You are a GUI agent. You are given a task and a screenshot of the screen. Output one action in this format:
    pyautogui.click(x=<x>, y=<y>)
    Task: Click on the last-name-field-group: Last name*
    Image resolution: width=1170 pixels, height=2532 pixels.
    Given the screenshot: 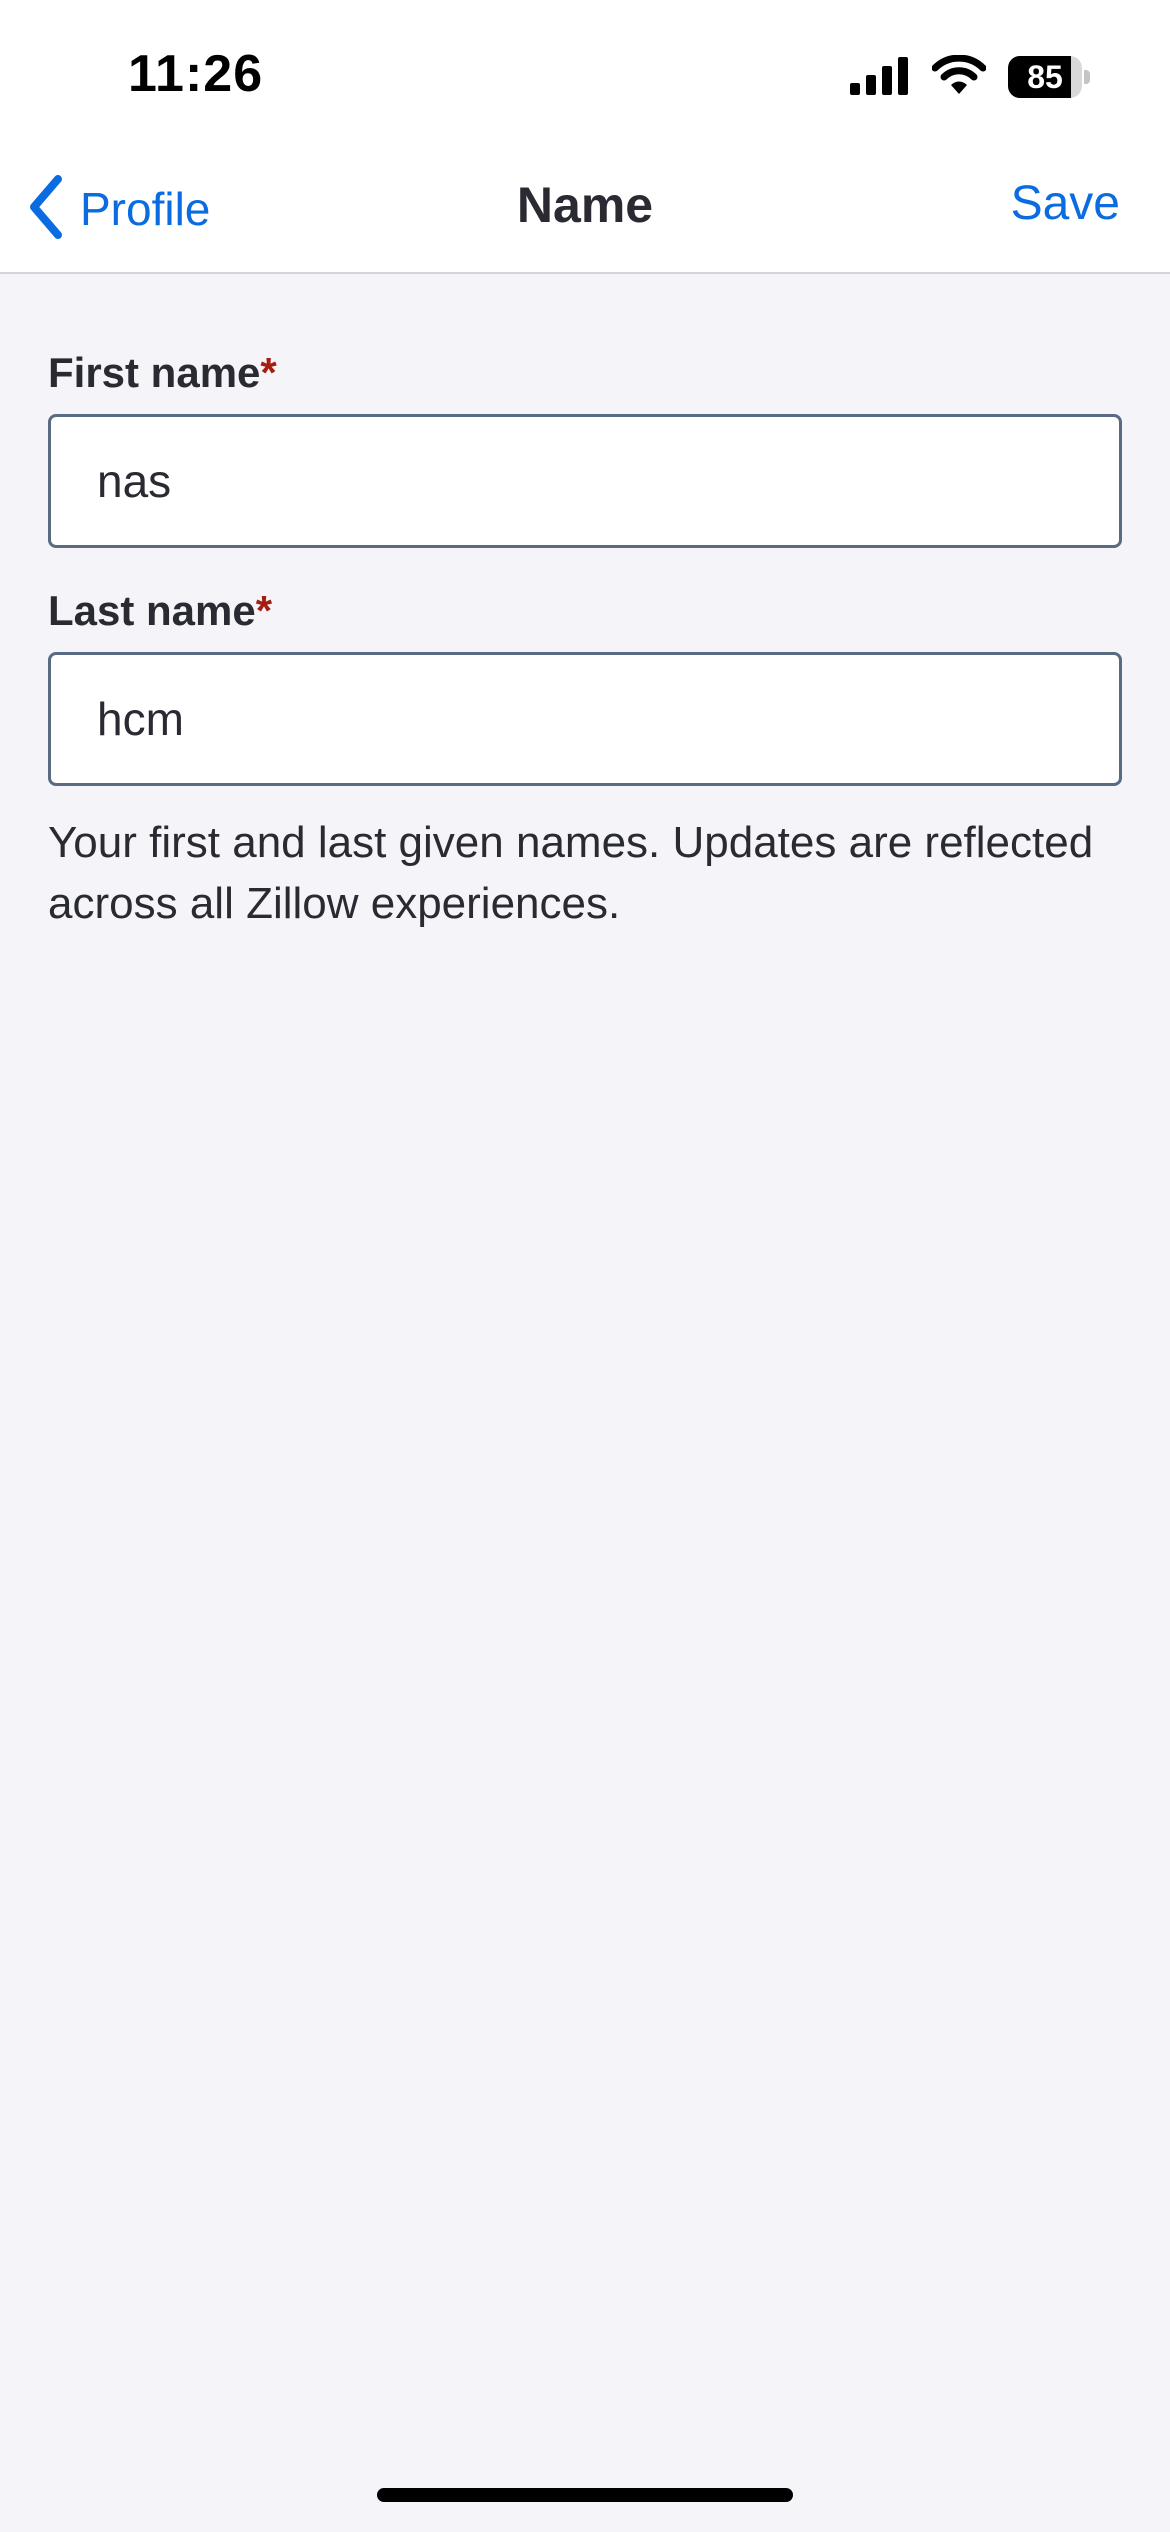 What is the action you would take?
    pyautogui.click(x=585, y=685)
    